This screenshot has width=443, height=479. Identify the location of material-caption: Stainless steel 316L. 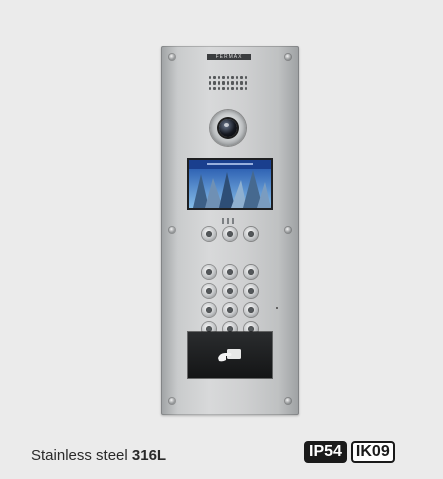
(98, 455).